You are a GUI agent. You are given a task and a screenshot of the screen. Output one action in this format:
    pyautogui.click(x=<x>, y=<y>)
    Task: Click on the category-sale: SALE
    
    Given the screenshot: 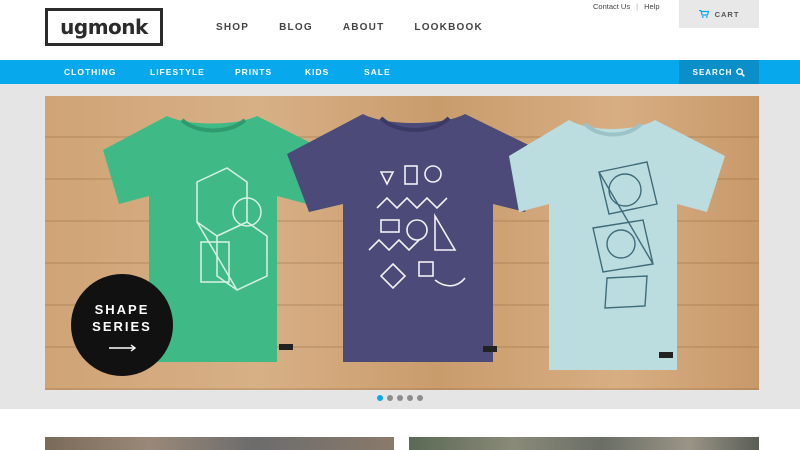 What is the action you would take?
    pyautogui.click(x=377, y=72)
    